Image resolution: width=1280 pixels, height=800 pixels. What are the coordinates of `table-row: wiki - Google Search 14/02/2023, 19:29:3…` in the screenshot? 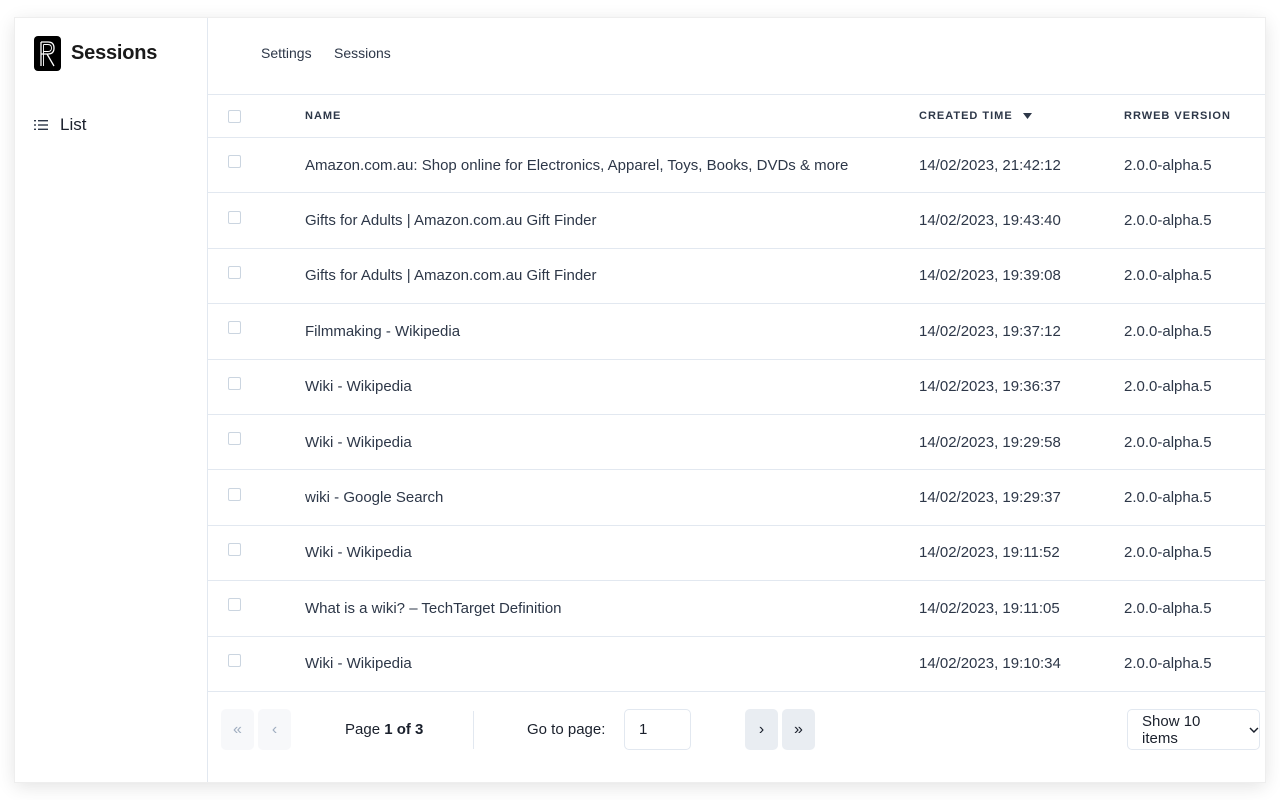 It's located at (736, 498).